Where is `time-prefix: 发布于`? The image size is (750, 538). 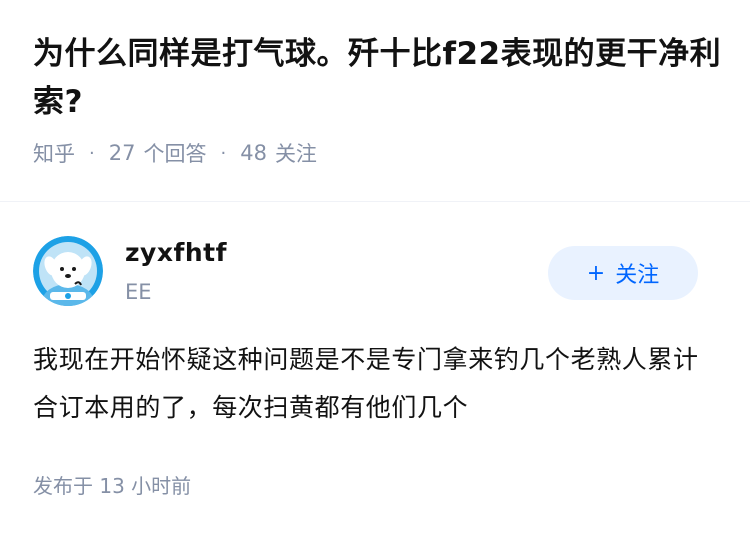
time-prefix: 发布于 is located at coordinates (63, 486).